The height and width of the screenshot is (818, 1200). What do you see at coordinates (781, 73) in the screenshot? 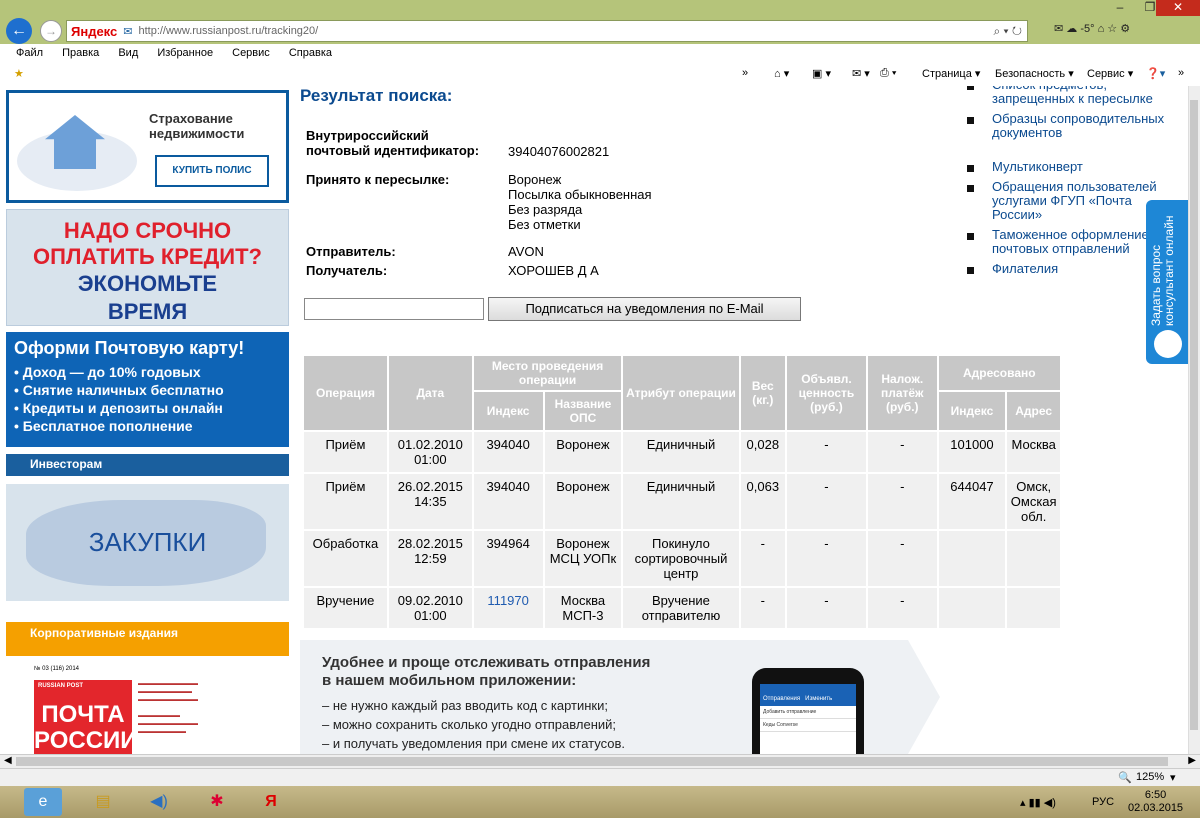
I see `home-icon: ⌂ ▾` at bounding box center [781, 73].